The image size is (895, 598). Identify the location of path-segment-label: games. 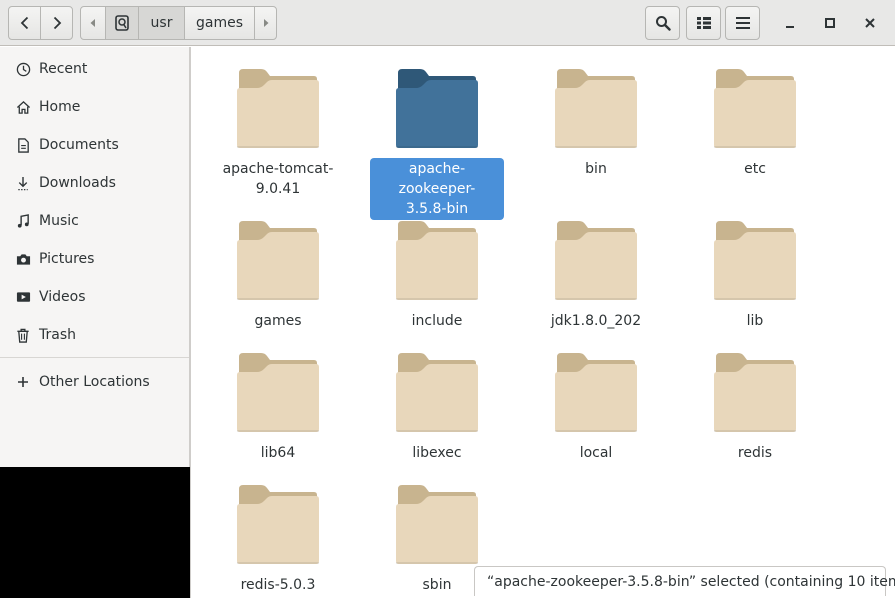
(219, 23).